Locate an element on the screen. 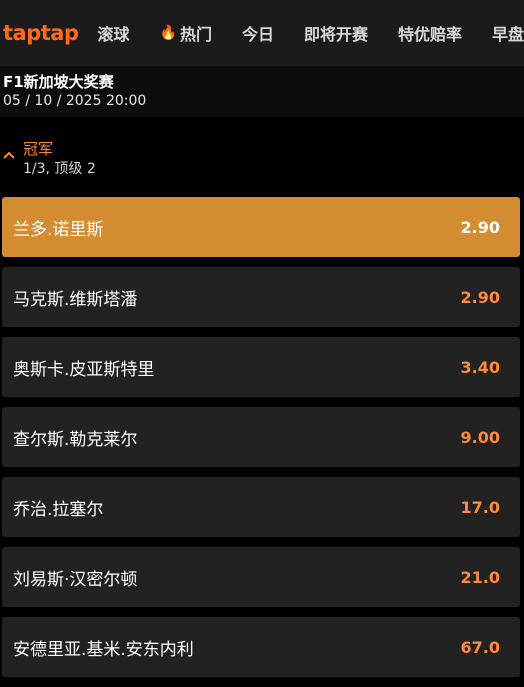 Image resolution: width=524 pixels, height=687 pixels. market-header: 冠军 1/3, 顶级 2 is located at coordinates (262, 156).